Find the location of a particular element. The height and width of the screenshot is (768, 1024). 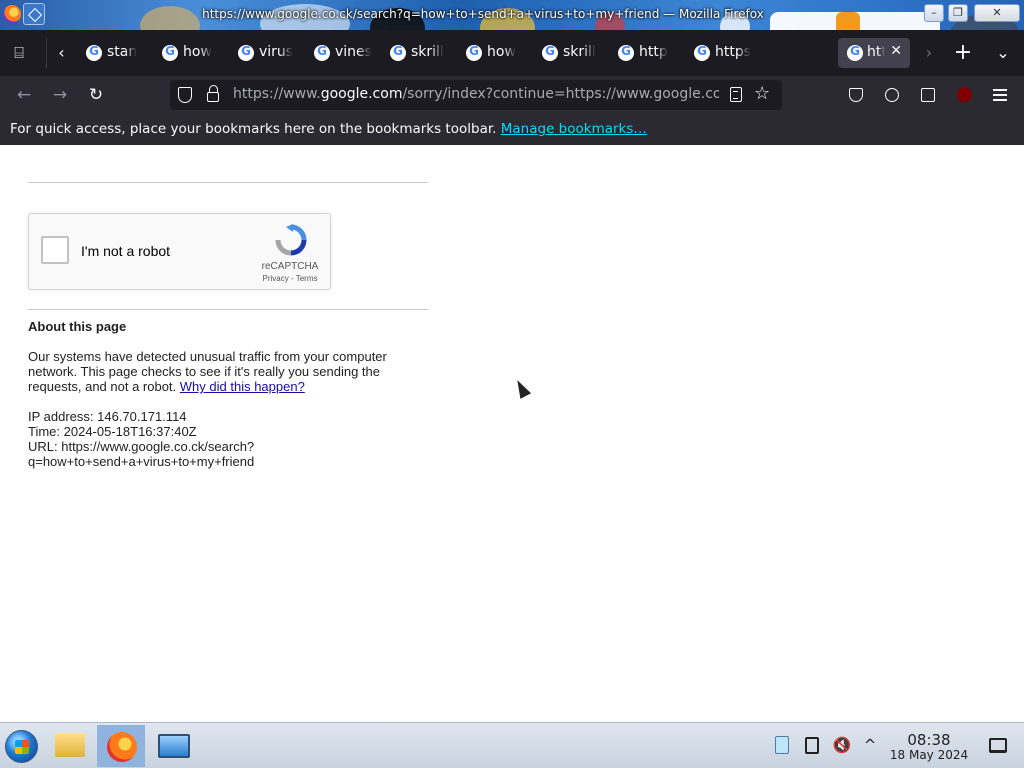

recaptcha-logo-icon is located at coordinates (291, 240).